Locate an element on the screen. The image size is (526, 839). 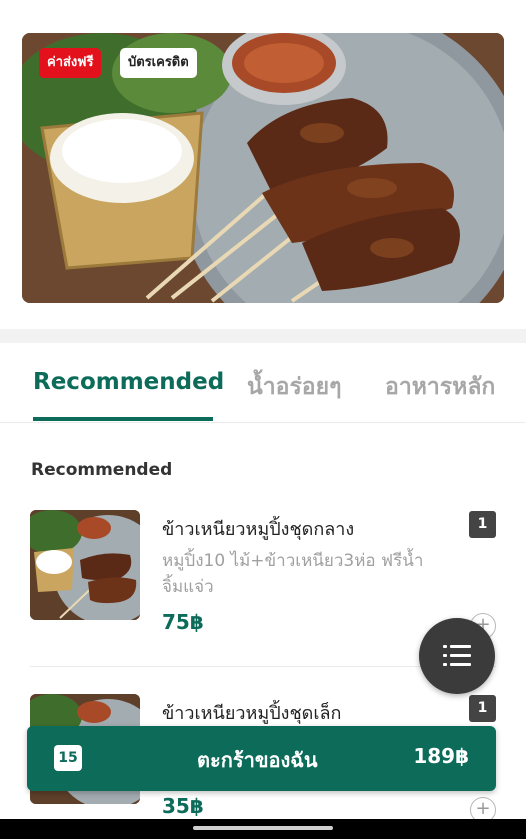
cart-button: 15 ตะกร้าของฉัน 189฿ is located at coordinates (261, 758).